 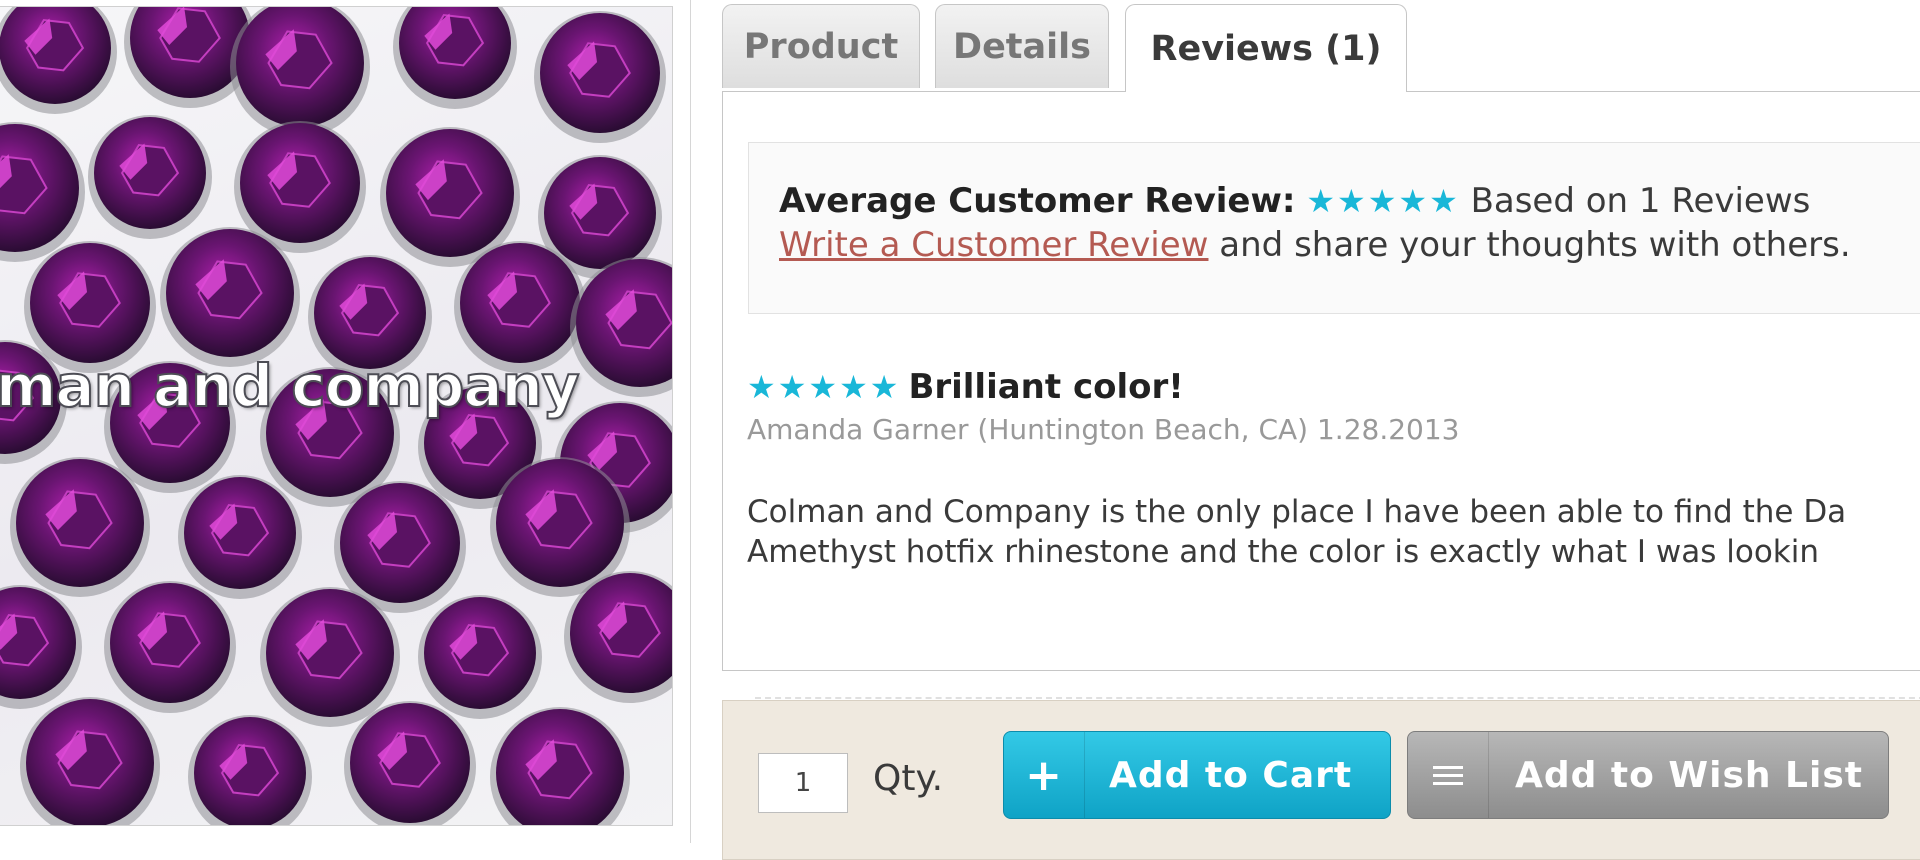 I want to click on write-review-link: Write a Customer Review, so click(x=993, y=245).